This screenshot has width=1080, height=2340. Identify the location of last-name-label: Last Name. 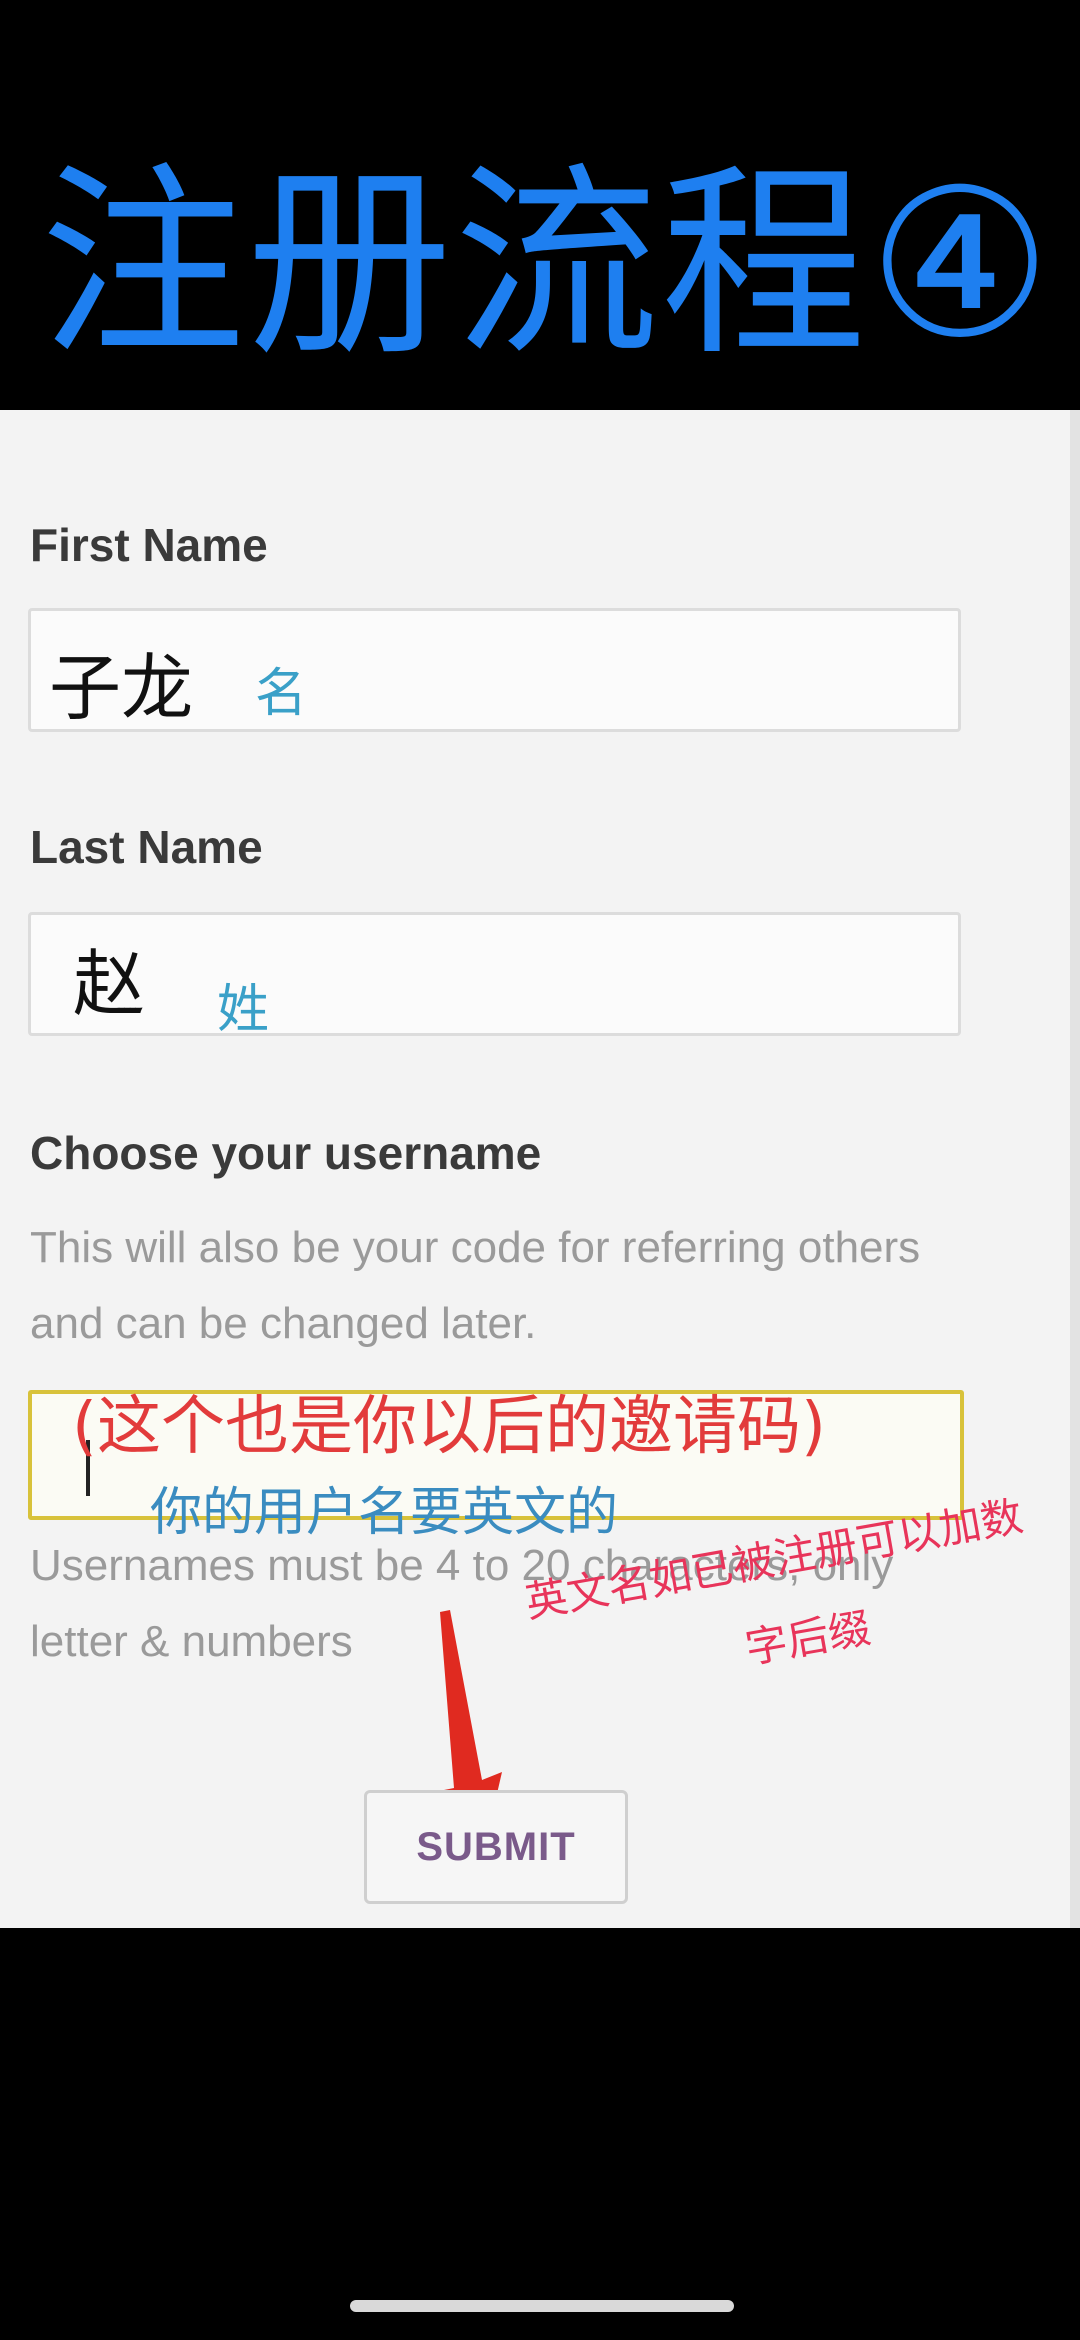
(146, 847).